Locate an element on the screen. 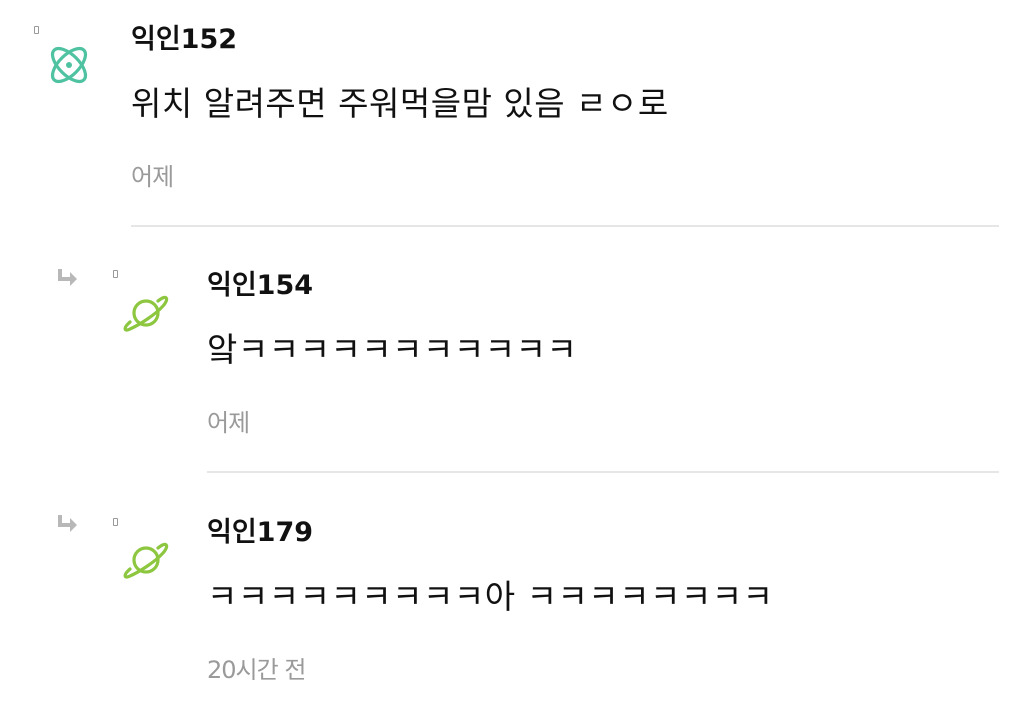  atom-icon is located at coordinates (69, 65).